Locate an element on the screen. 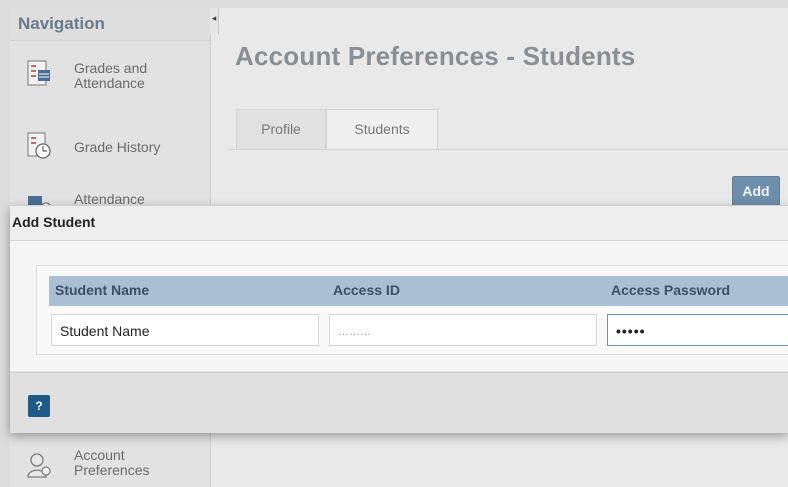 The height and width of the screenshot is (487, 788). tab-divider is located at coordinates (507, 149).